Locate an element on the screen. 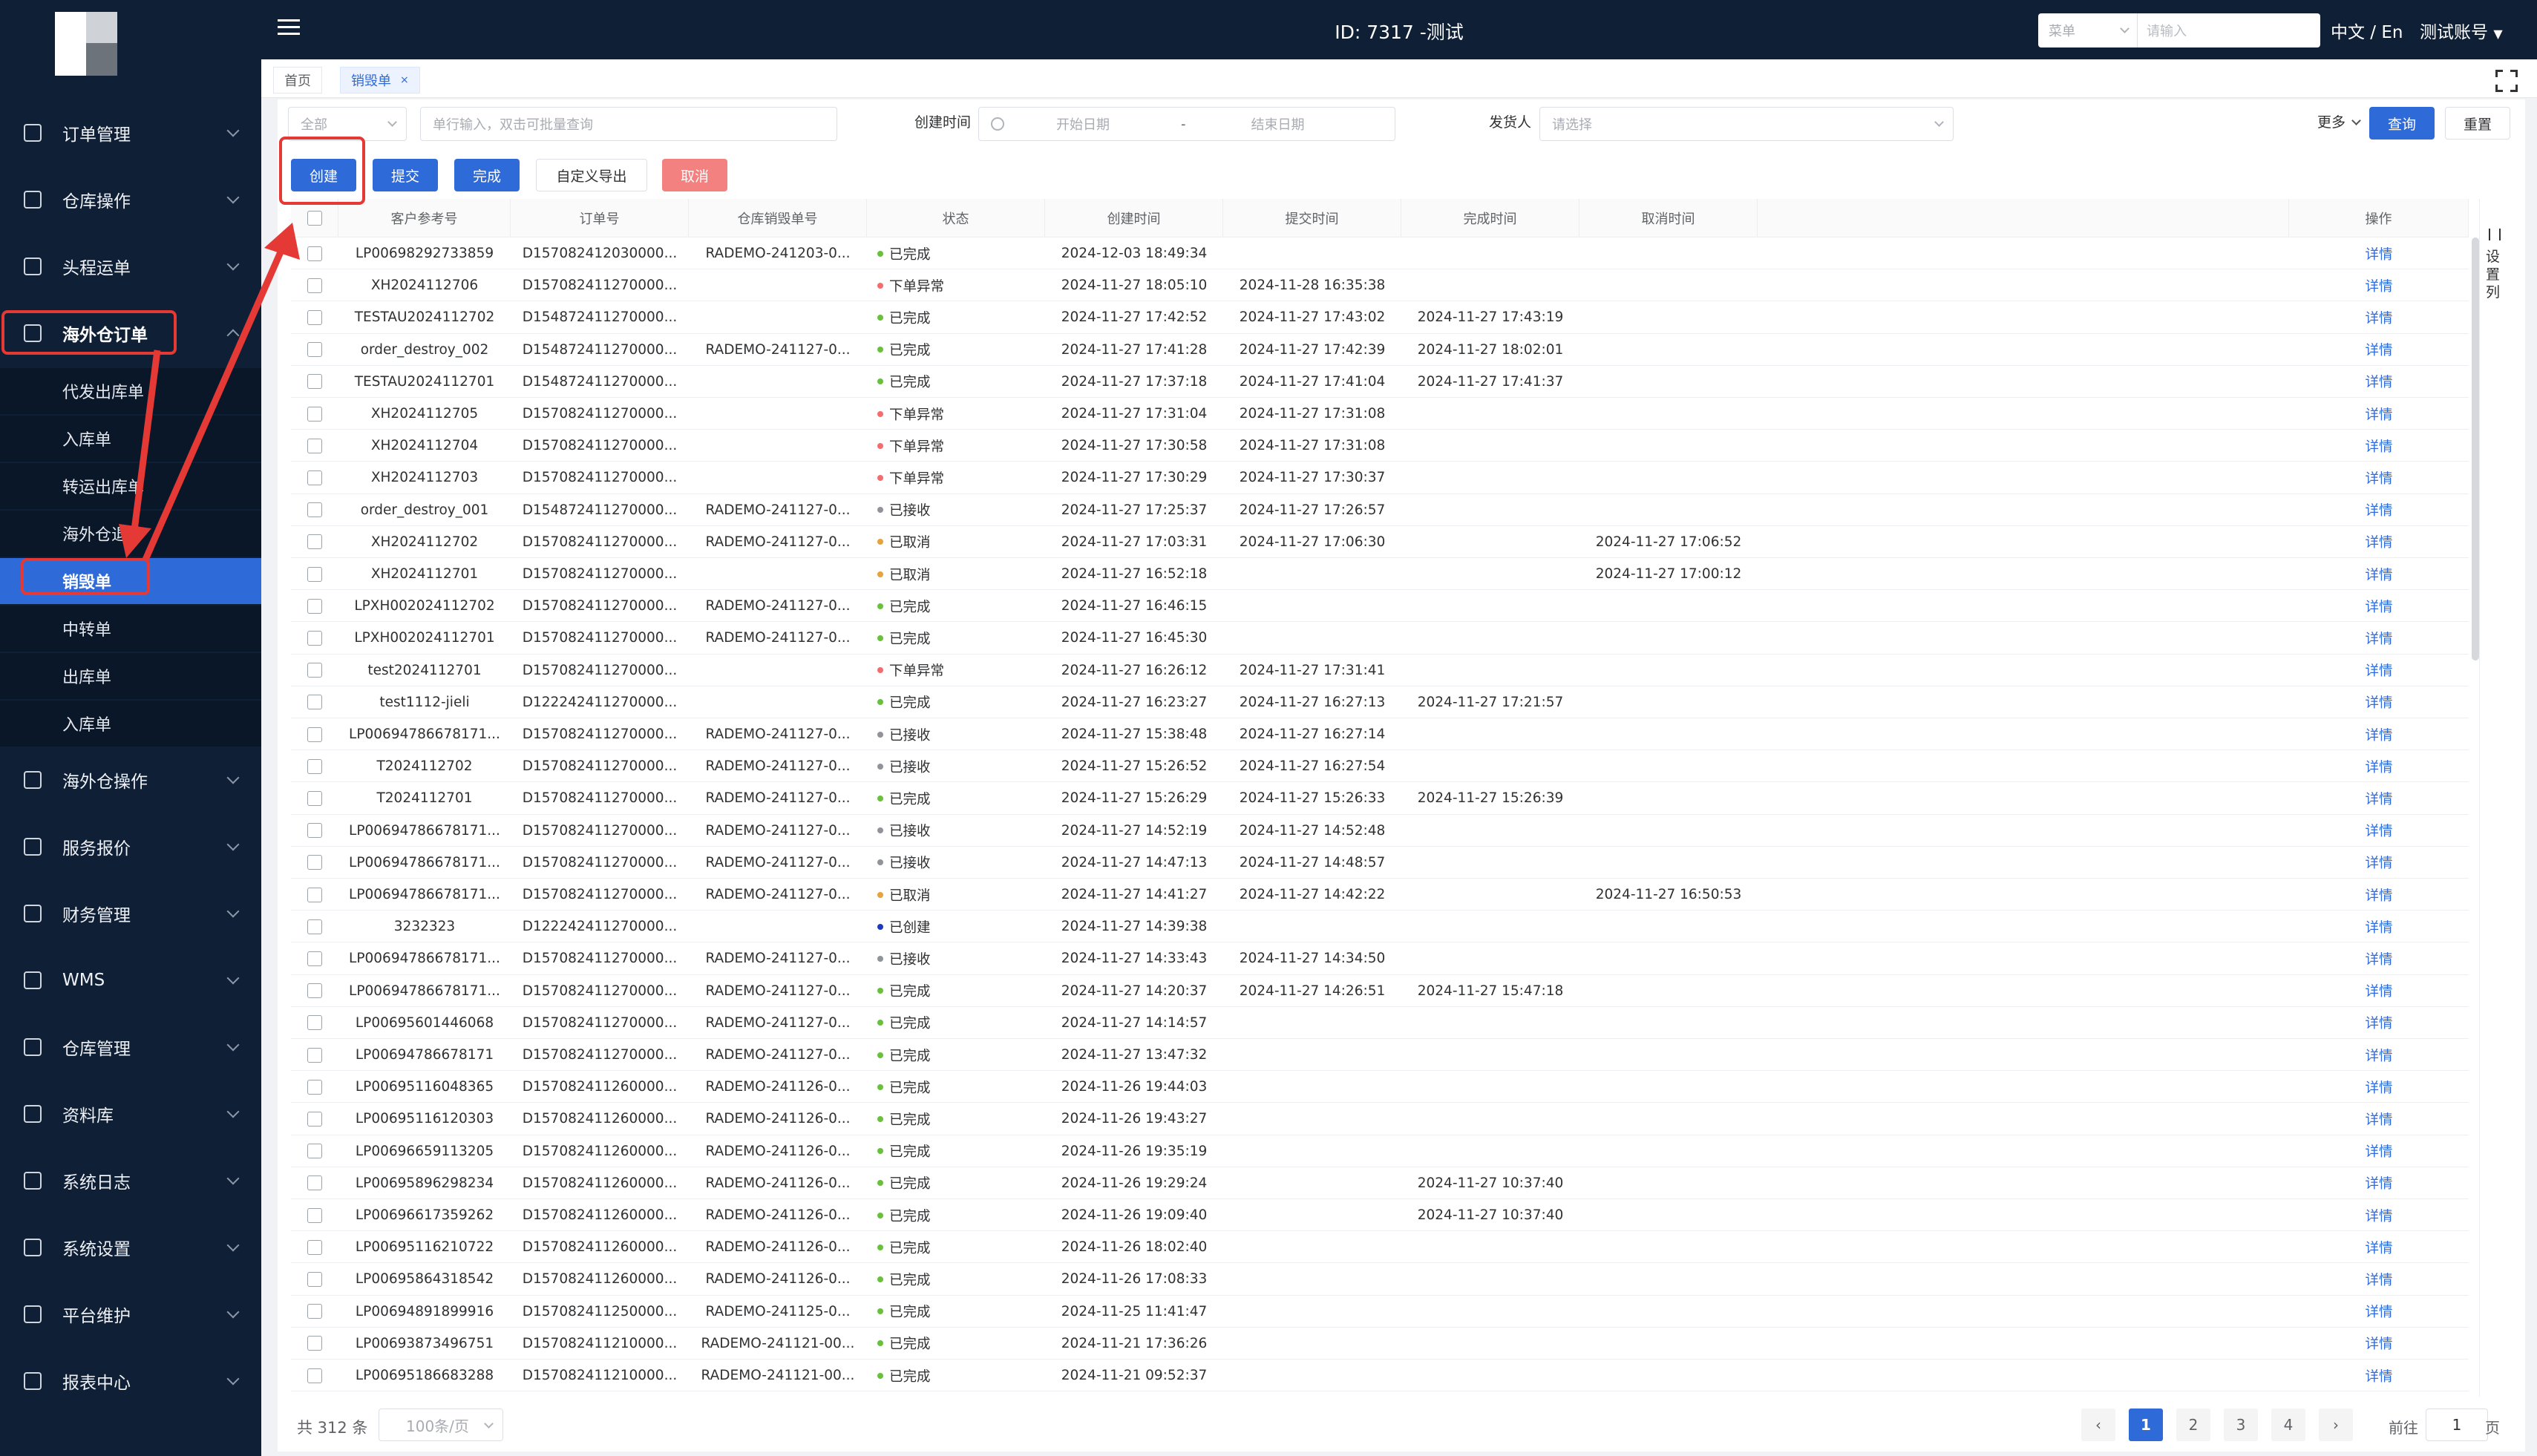 The width and height of the screenshot is (2537, 1456). sidebar-menu-12: 平台维护 is located at coordinates (130, 1315).